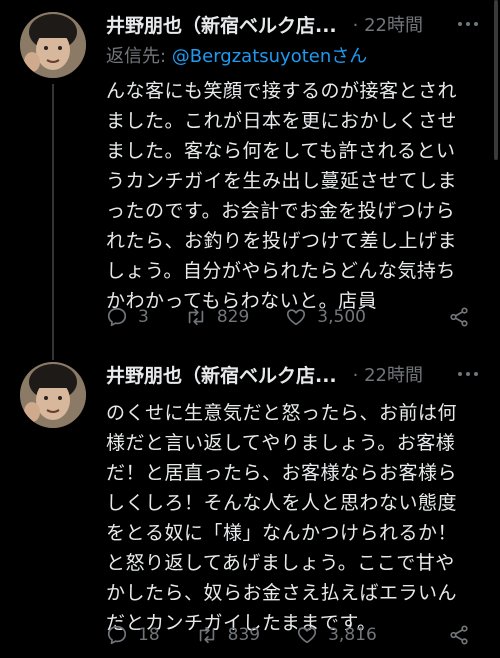  Describe the element at coordinates (341, 317) in the screenshot. I see `like-count: 3,500` at that location.